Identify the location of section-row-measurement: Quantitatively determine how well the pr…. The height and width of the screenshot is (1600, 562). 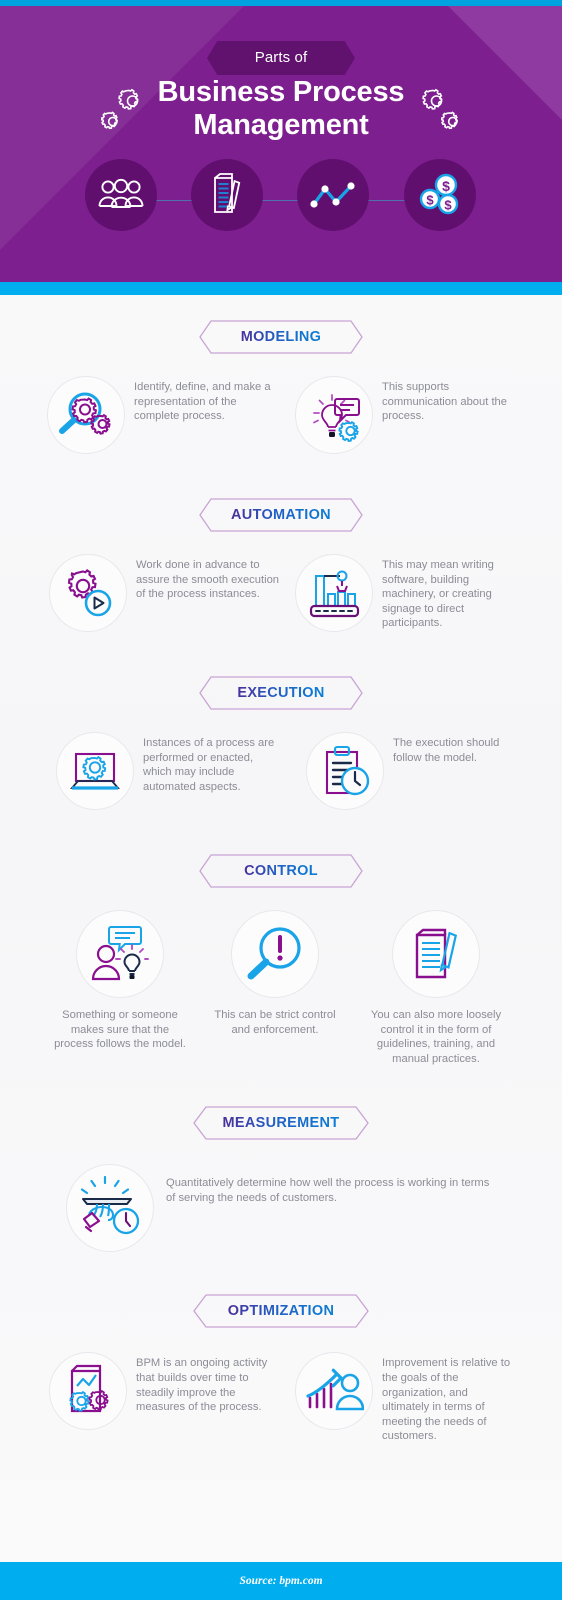
(281, 1208).